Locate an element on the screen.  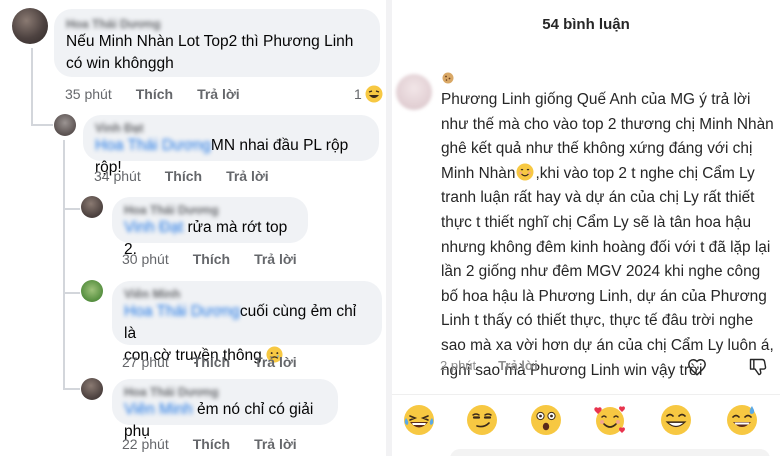
commenter-name: Viên Minh is located at coordinates (247, 294).